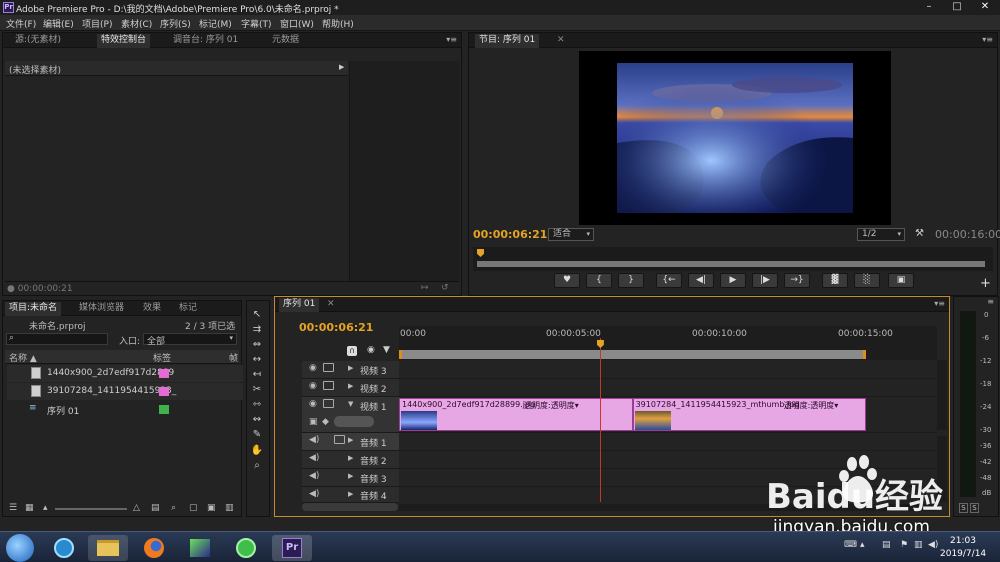 The height and width of the screenshot is (562, 1000). I want to click on fit-dropdown: 适合 ▾, so click(571, 234).